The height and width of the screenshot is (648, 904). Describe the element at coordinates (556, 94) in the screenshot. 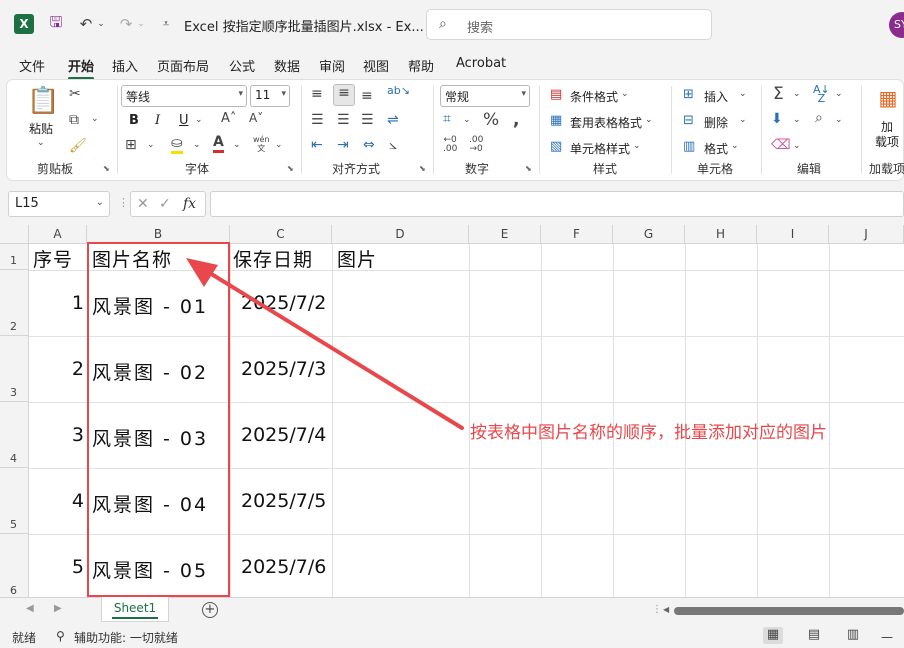

I see `conditional-format-icon: ▤` at that location.